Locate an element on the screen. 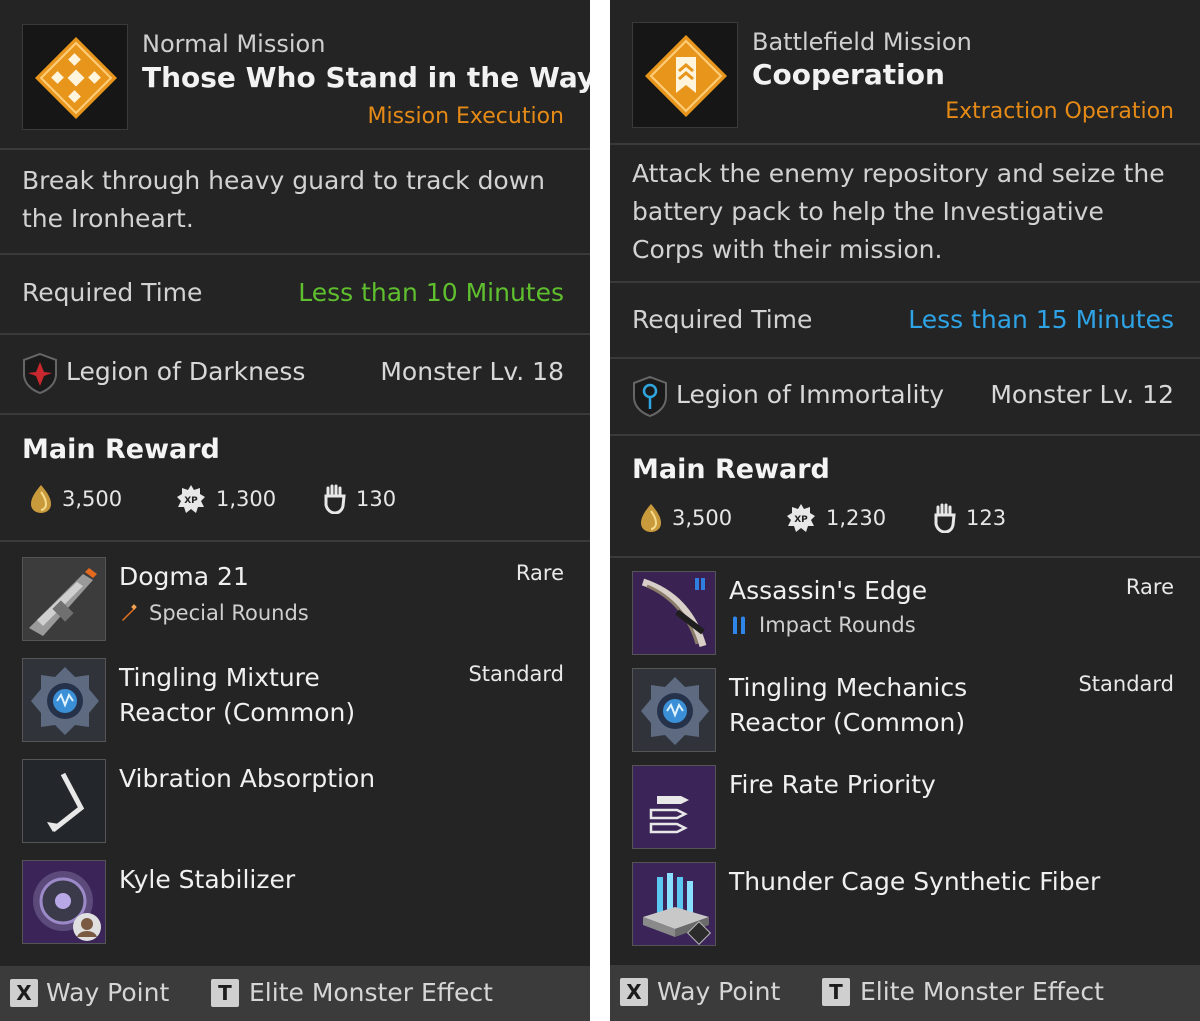 The width and height of the screenshot is (1200, 1021). reward-item: Fire Rate Priority is located at coordinates (904, 808).